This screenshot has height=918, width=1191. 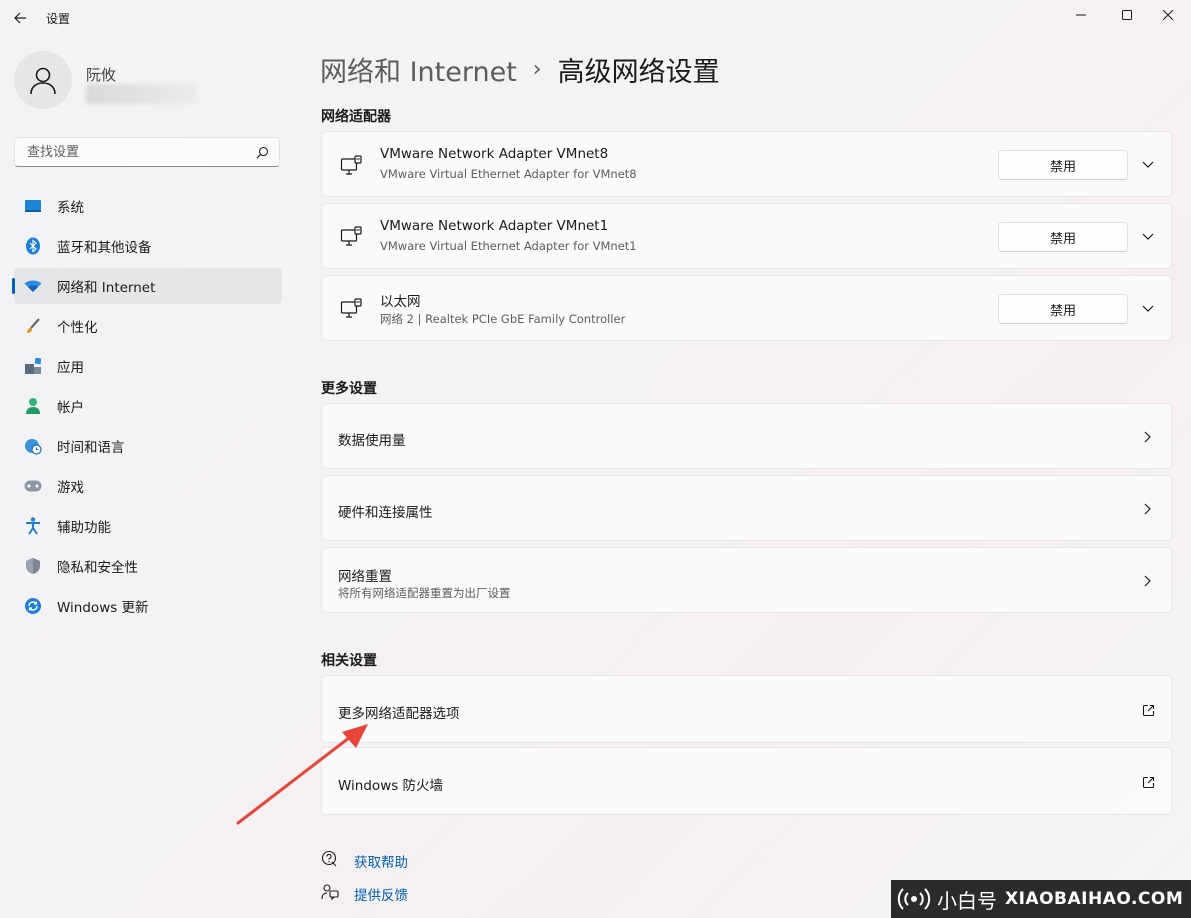 I want to click on minimize-icon, so click(x=1081, y=15).